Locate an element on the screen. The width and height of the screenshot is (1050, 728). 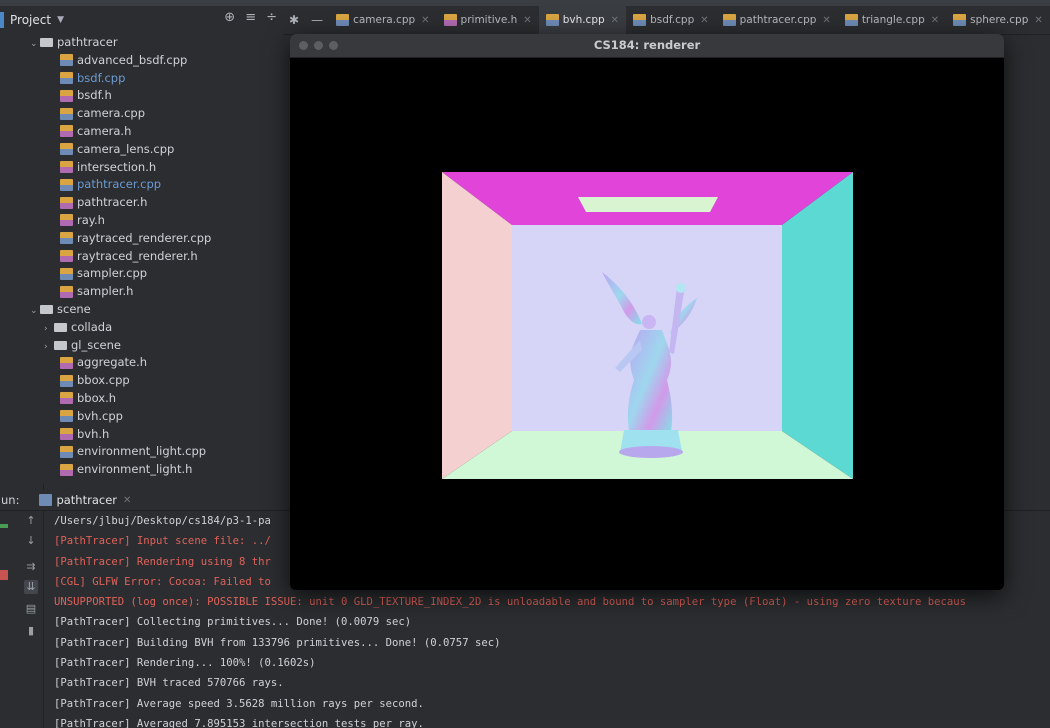
tab-label: pathtracer.cpp is located at coordinates (778, 20).